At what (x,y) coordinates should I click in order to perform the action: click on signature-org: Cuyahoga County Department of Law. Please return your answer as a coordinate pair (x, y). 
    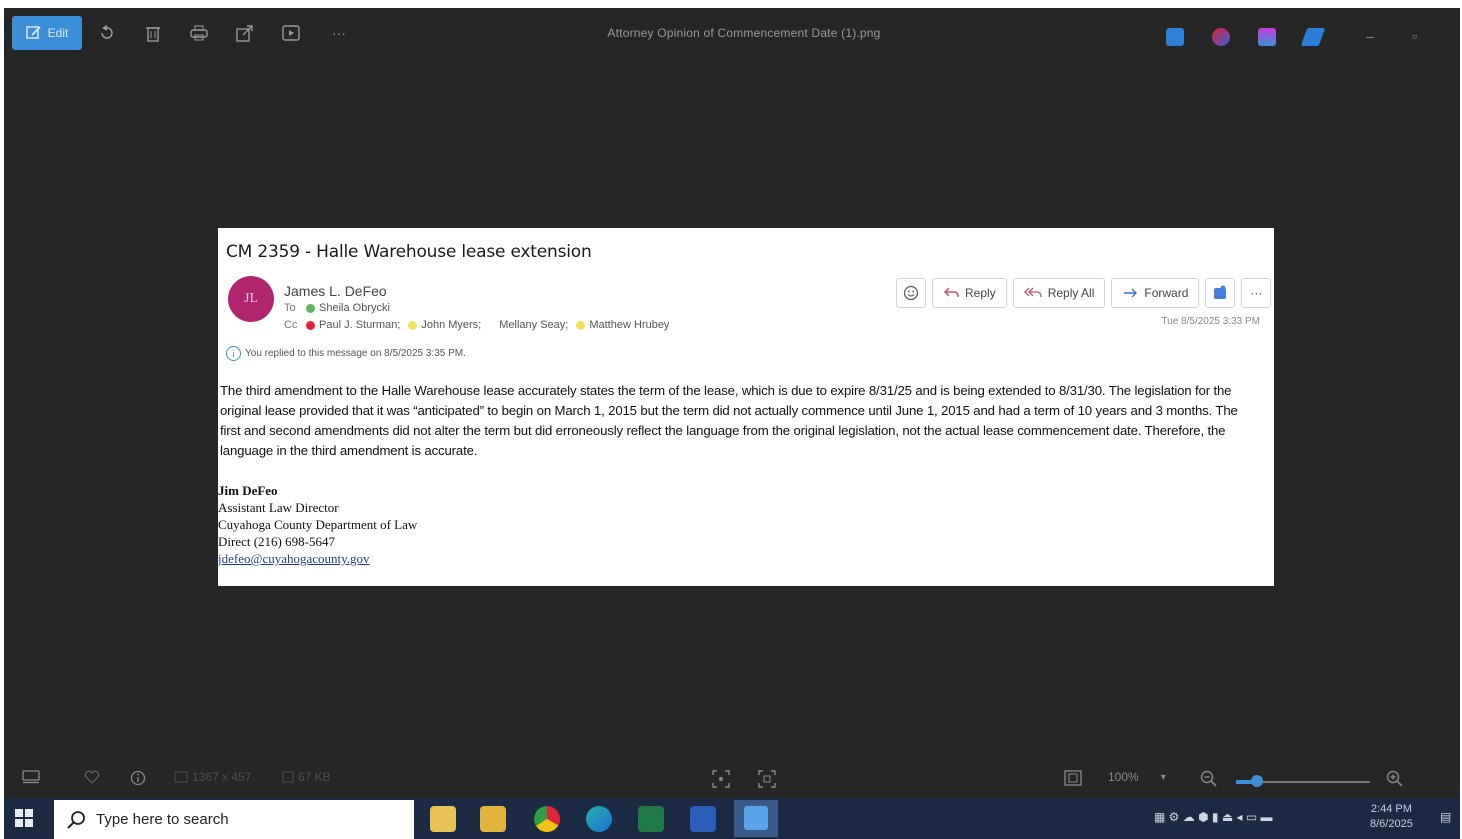
    Looking at the image, I should click on (318, 524).